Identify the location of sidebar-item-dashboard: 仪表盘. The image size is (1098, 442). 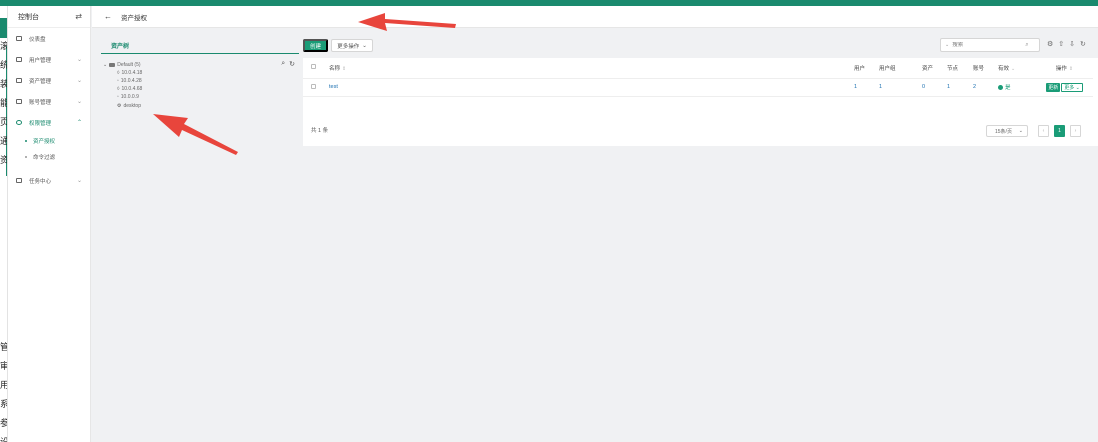
(49, 38).